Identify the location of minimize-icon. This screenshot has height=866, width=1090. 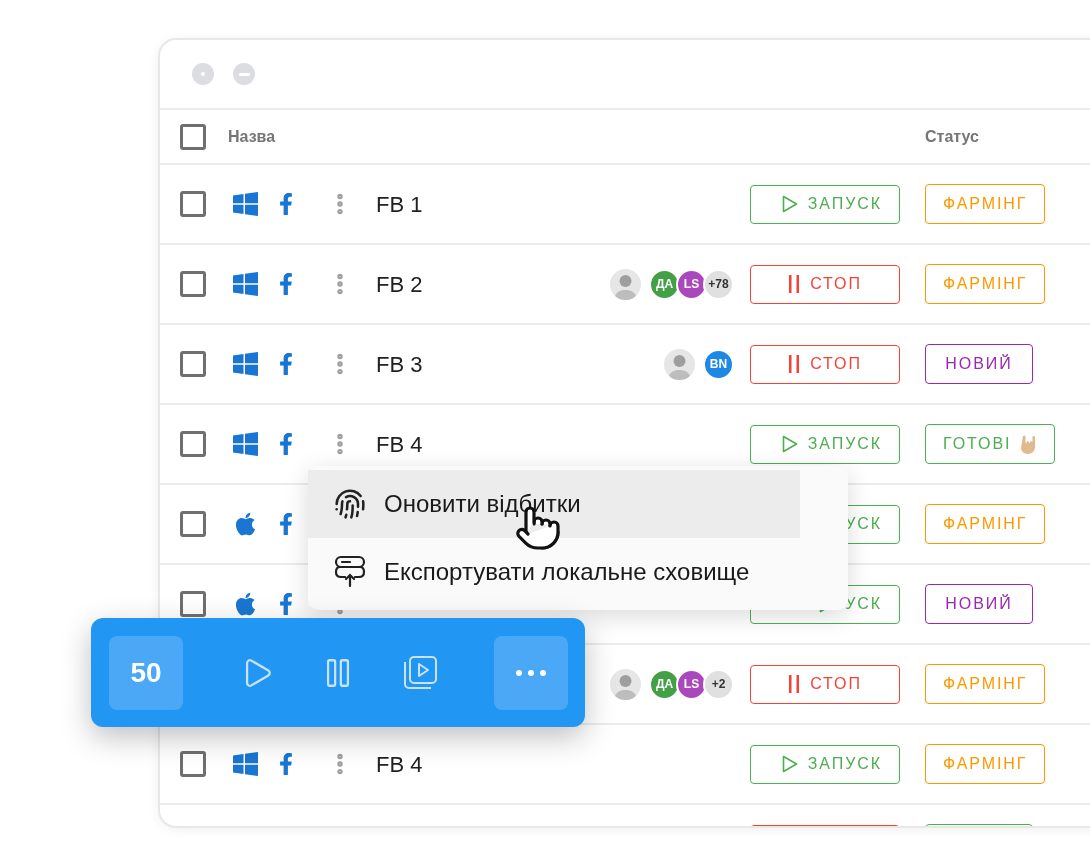
(244, 74).